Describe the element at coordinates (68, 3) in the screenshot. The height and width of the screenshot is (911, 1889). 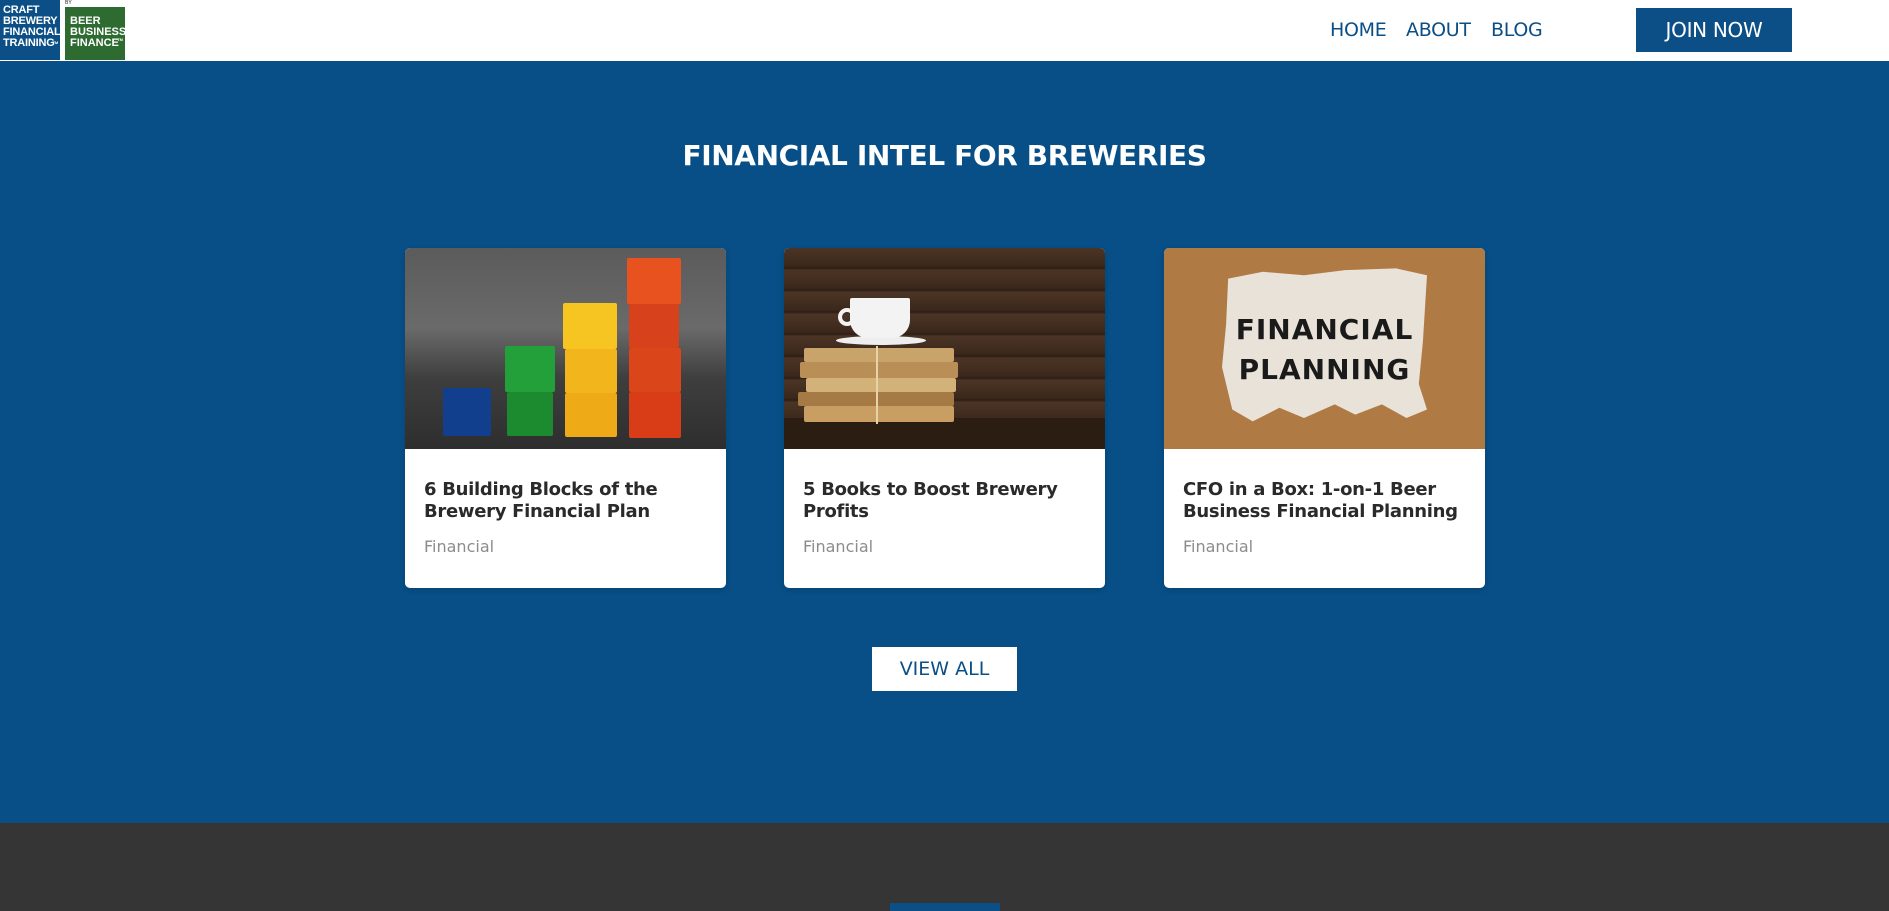
I see `logo-secondary-prefix: BY` at that location.